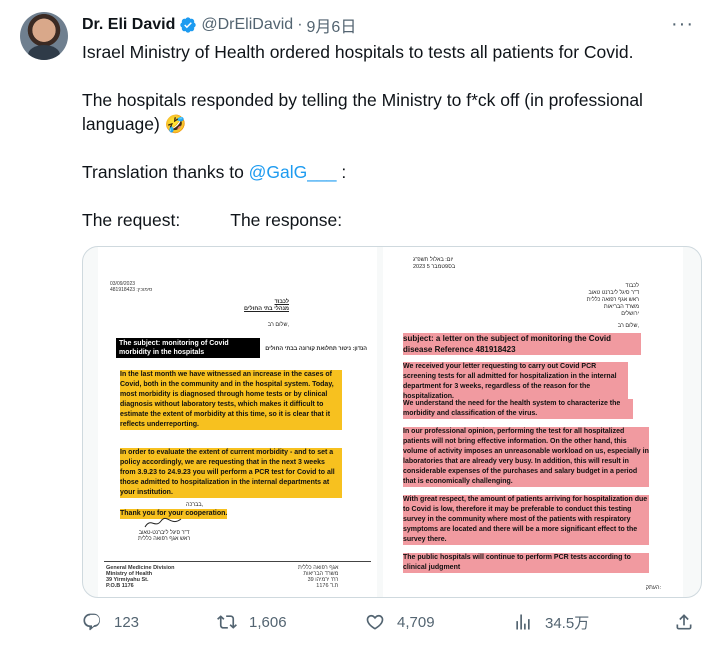  What do you see at coordinates (92, 622) in the screenshot?
I see `reply-icon` at bounding box center [92, 622].